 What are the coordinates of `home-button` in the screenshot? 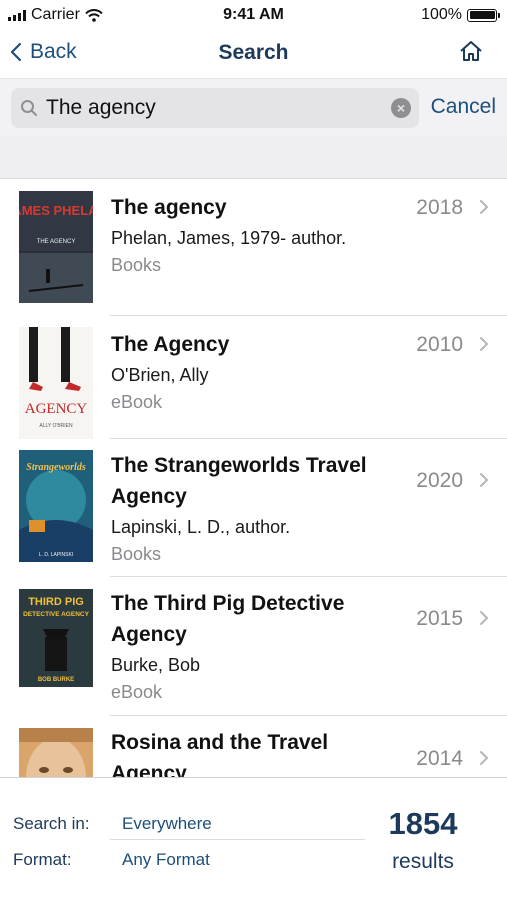 It's located at (471, 53).